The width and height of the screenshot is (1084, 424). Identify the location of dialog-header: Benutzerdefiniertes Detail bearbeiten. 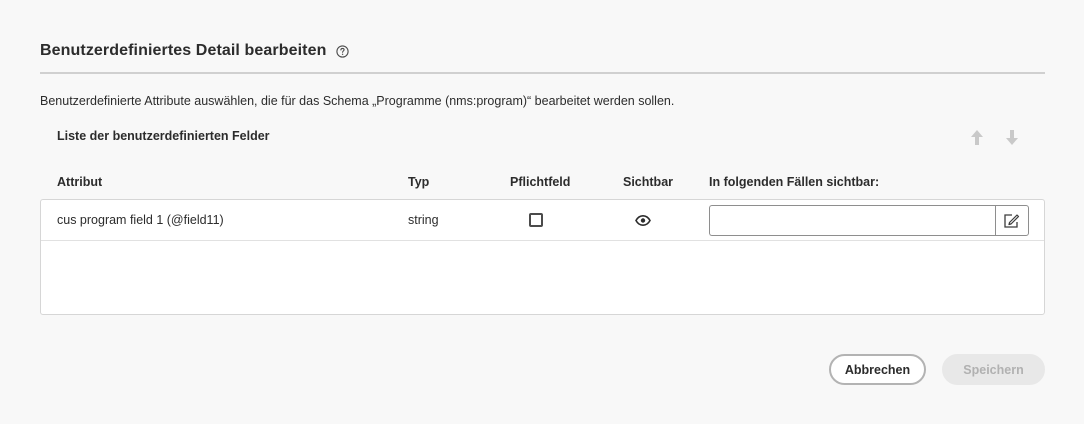
(195, 51).